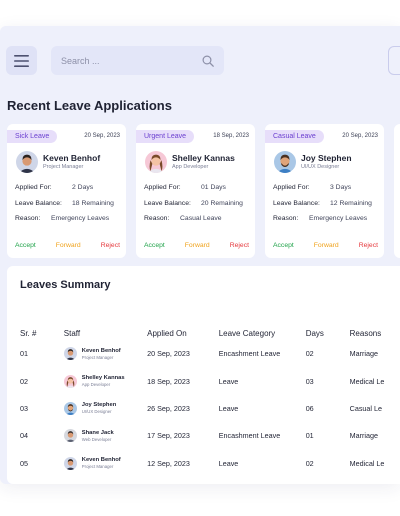 This screenshot has height=516, width=400. Describe the element at coordinates (190, 167) in the screenshot. I see `employee-role: App Developer` at that location.